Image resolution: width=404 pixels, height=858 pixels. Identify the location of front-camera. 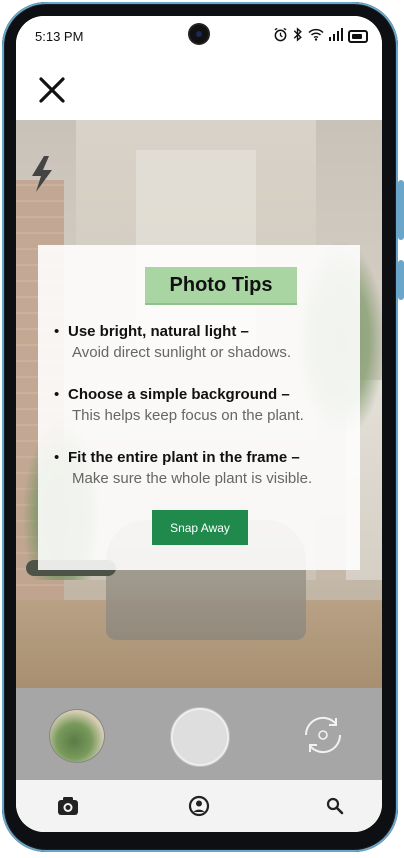
(199, 34).